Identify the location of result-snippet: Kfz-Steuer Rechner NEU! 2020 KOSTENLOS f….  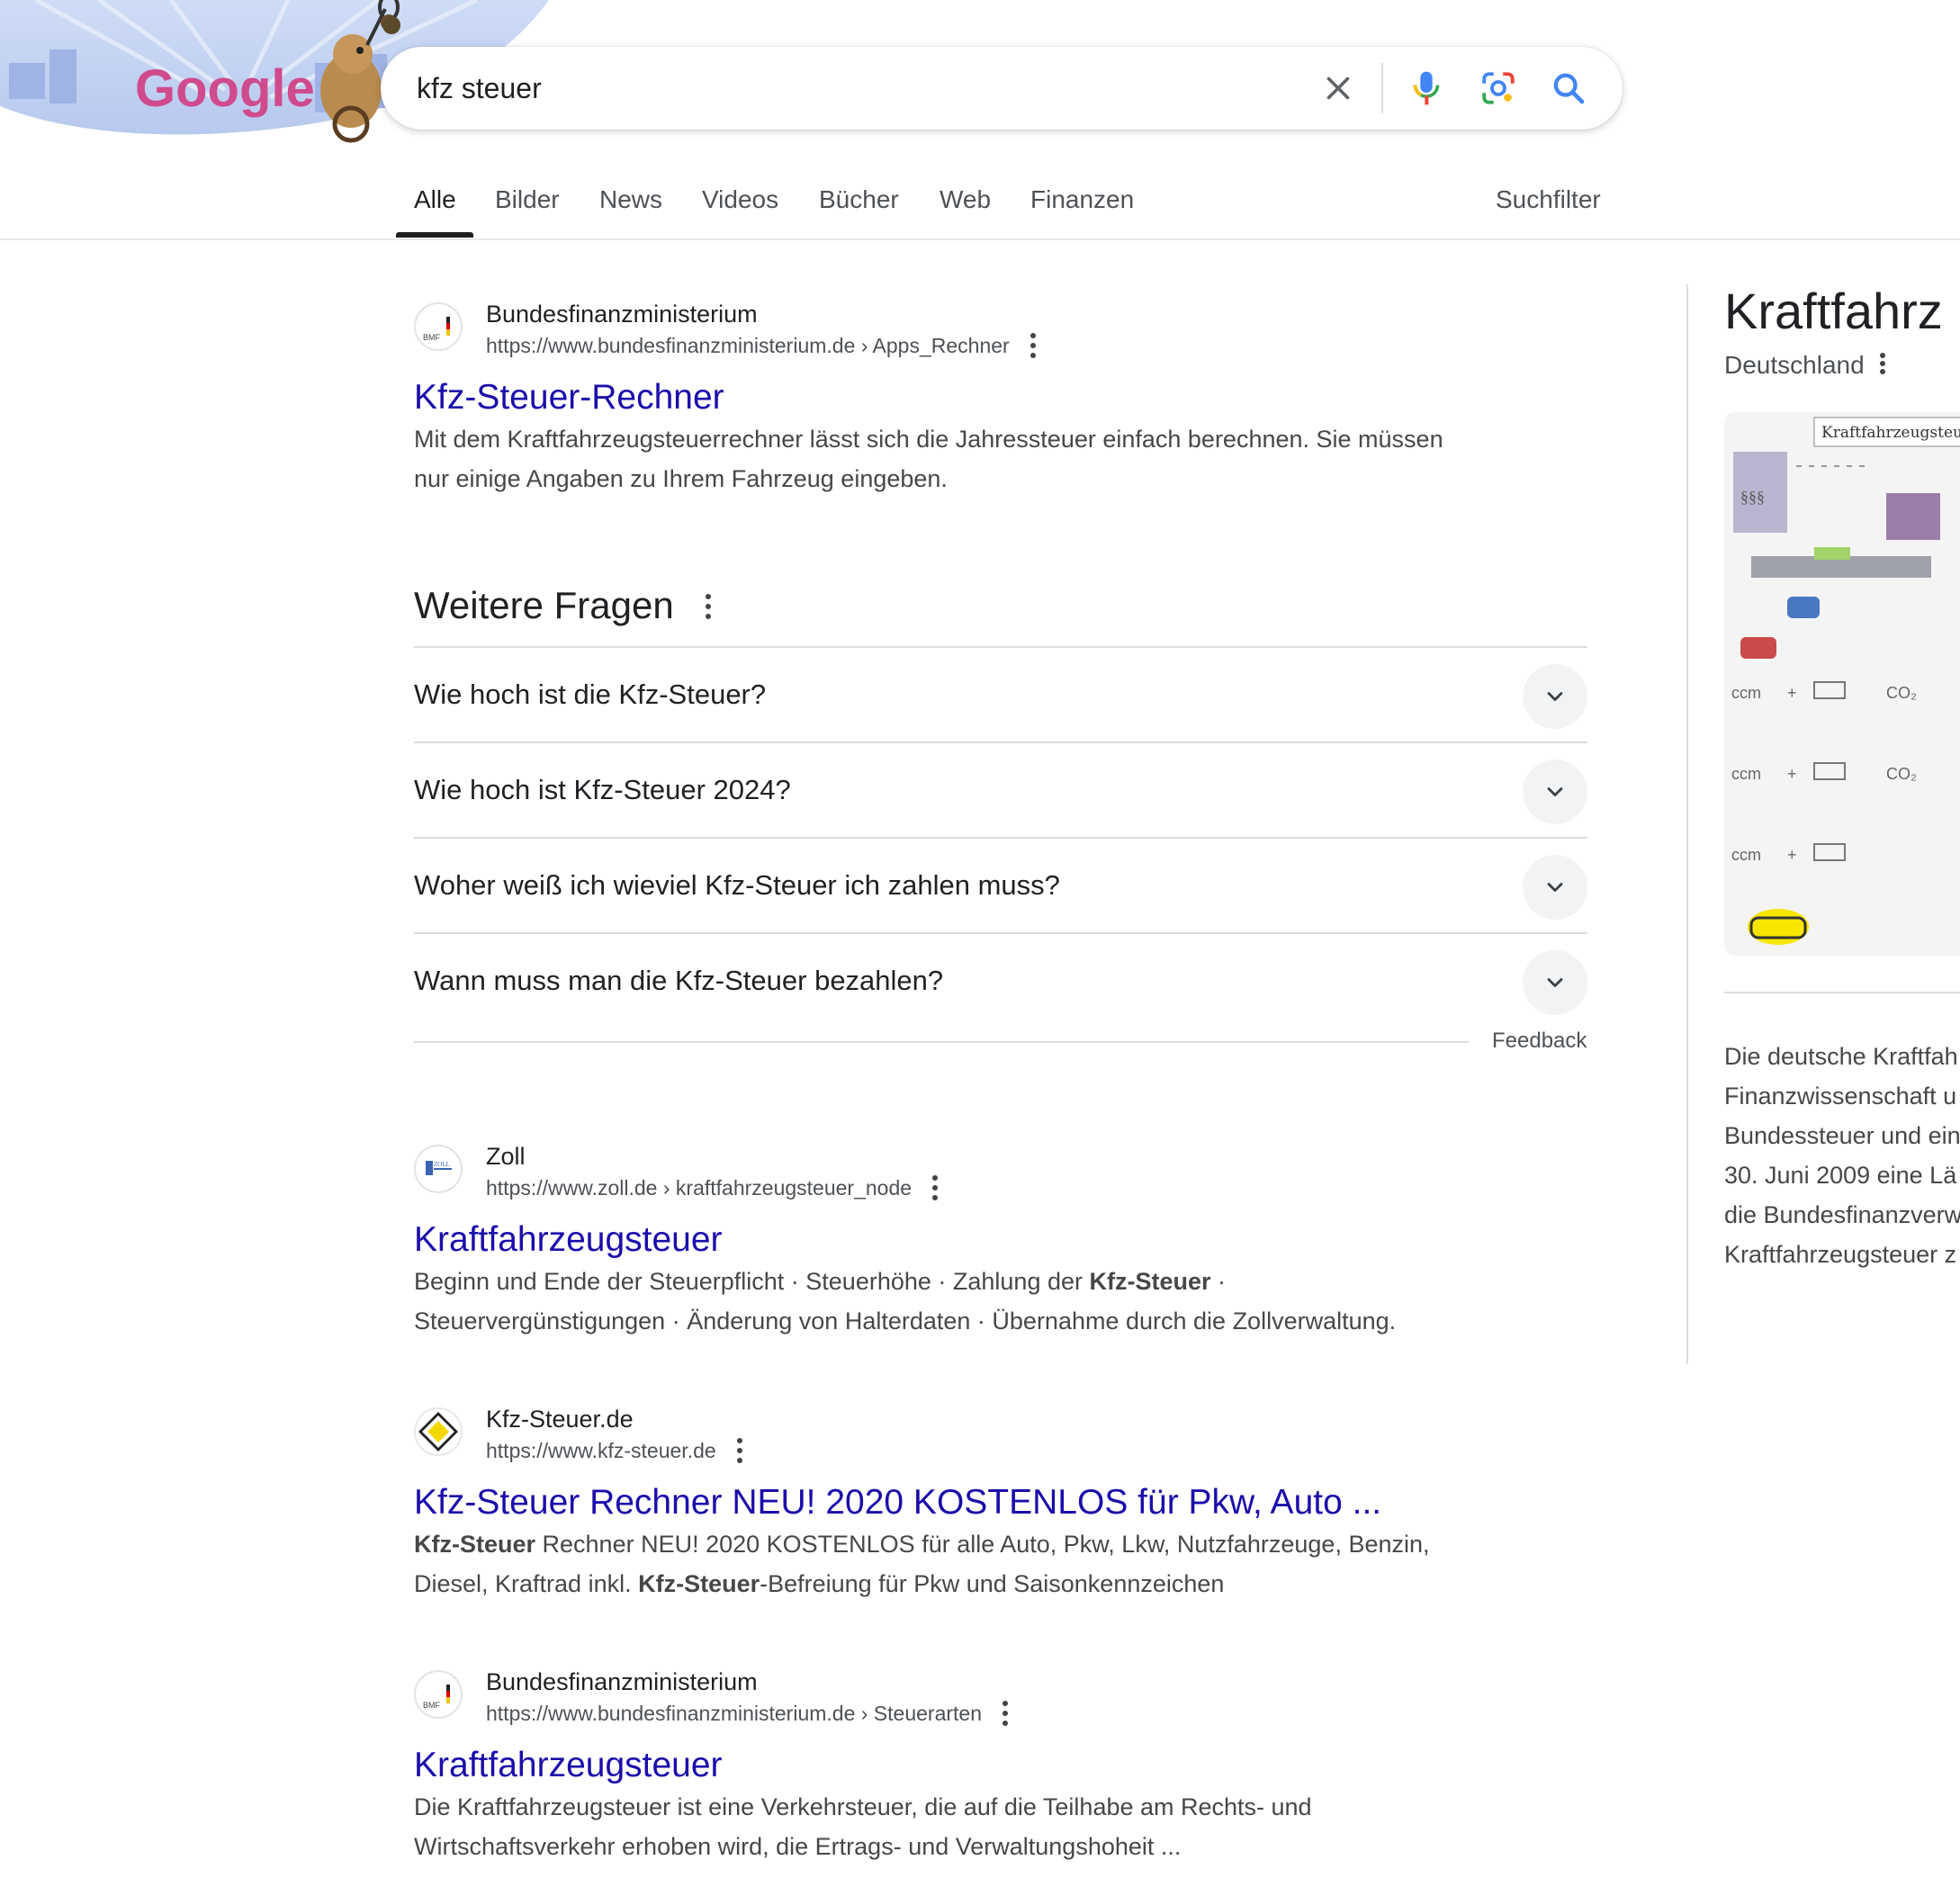
(967, 1564).